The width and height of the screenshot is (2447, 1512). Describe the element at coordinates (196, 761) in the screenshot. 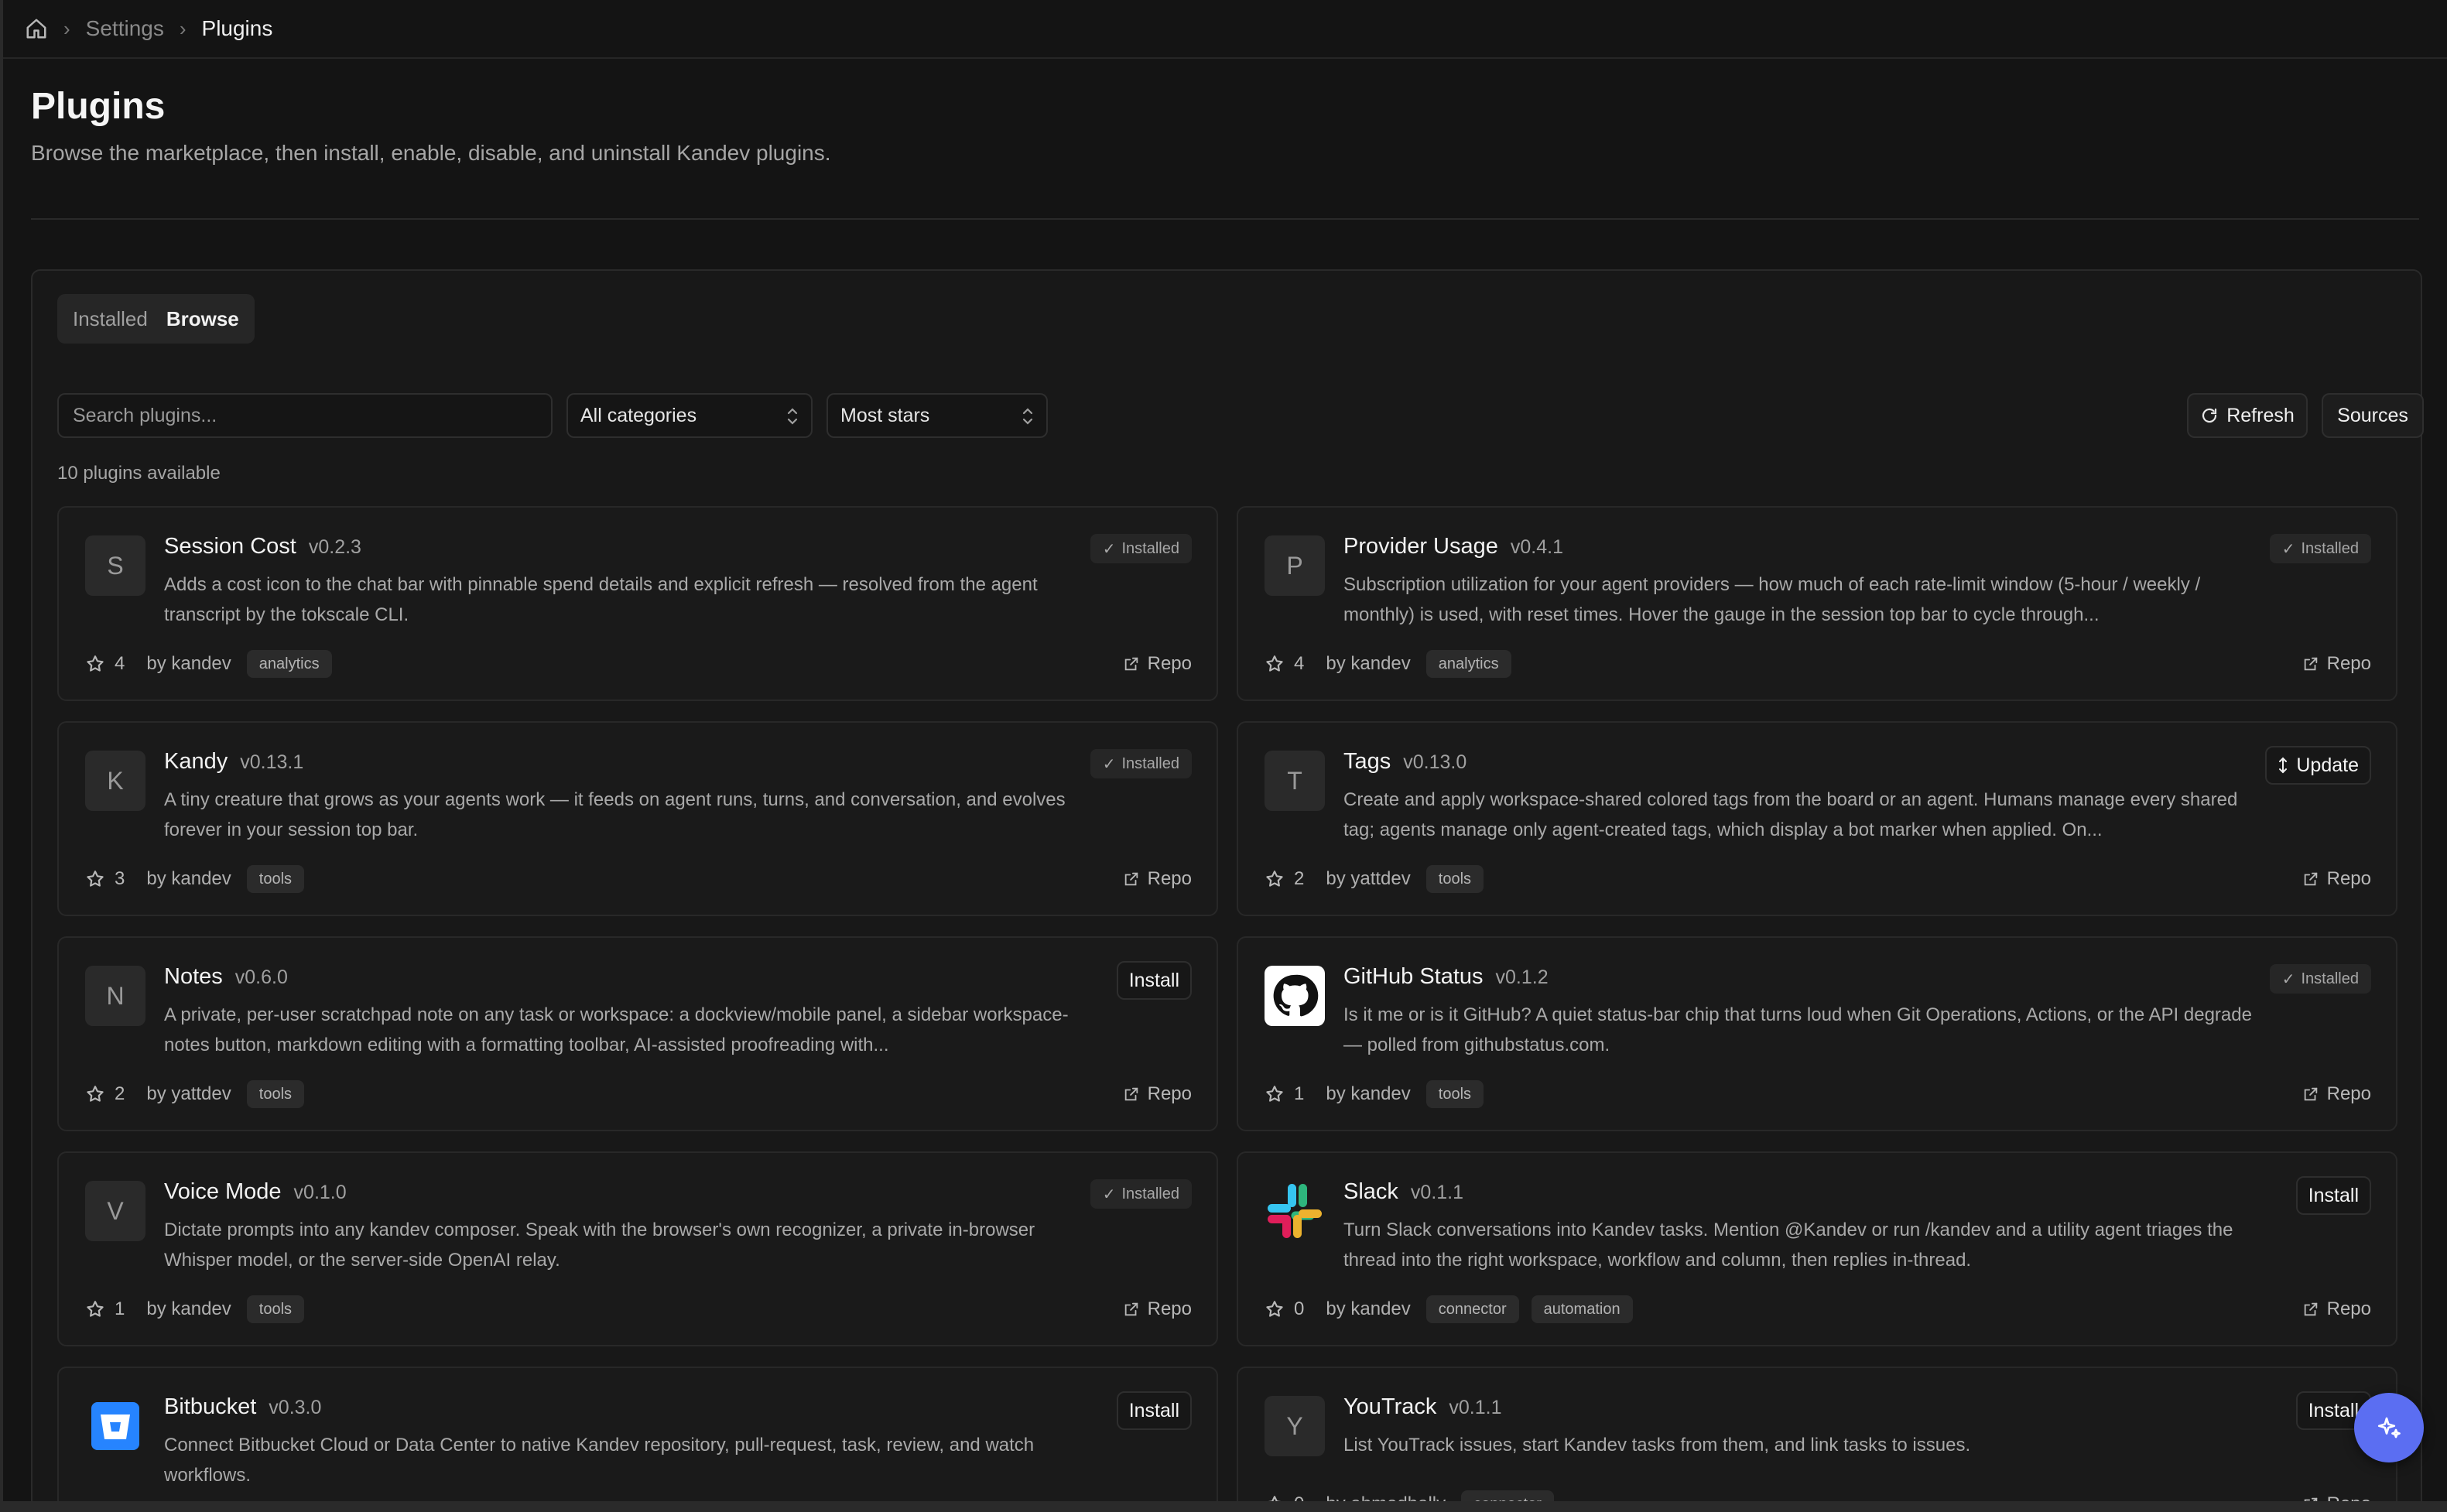

I see `plugin-name: Kandy` at that location.